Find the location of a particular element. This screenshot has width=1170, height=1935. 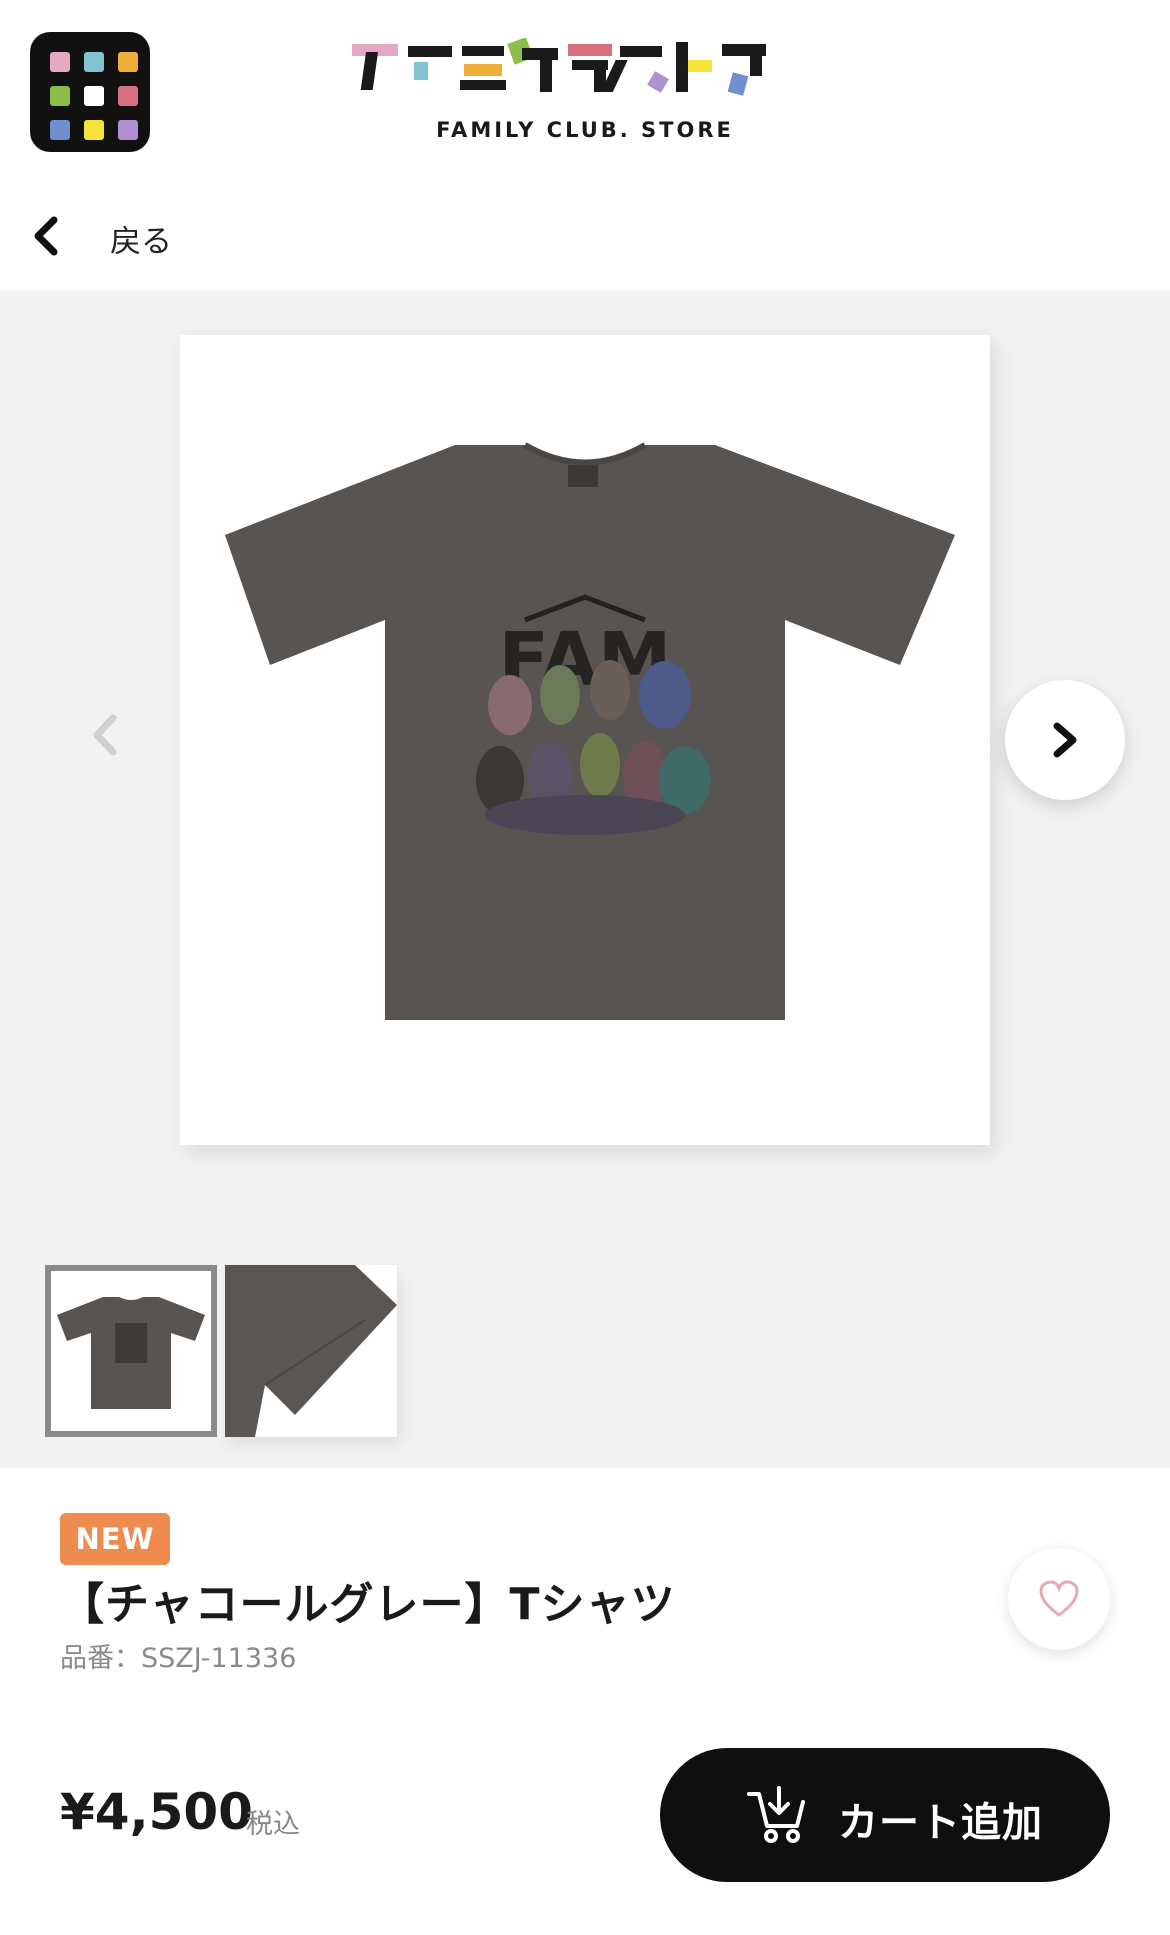

add-to-cart-label: カート追加 is located at coordinates (940, 1823).